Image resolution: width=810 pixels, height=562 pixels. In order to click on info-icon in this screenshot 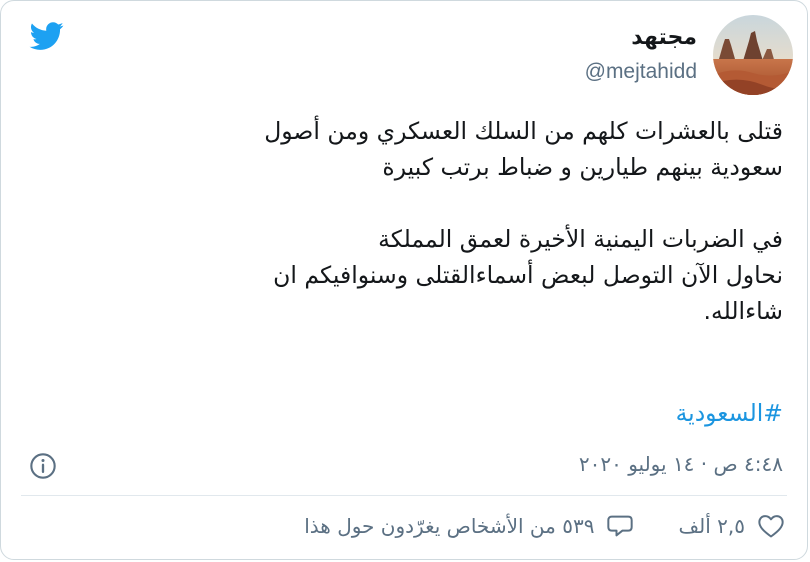, I will do `click(43, 466)`.